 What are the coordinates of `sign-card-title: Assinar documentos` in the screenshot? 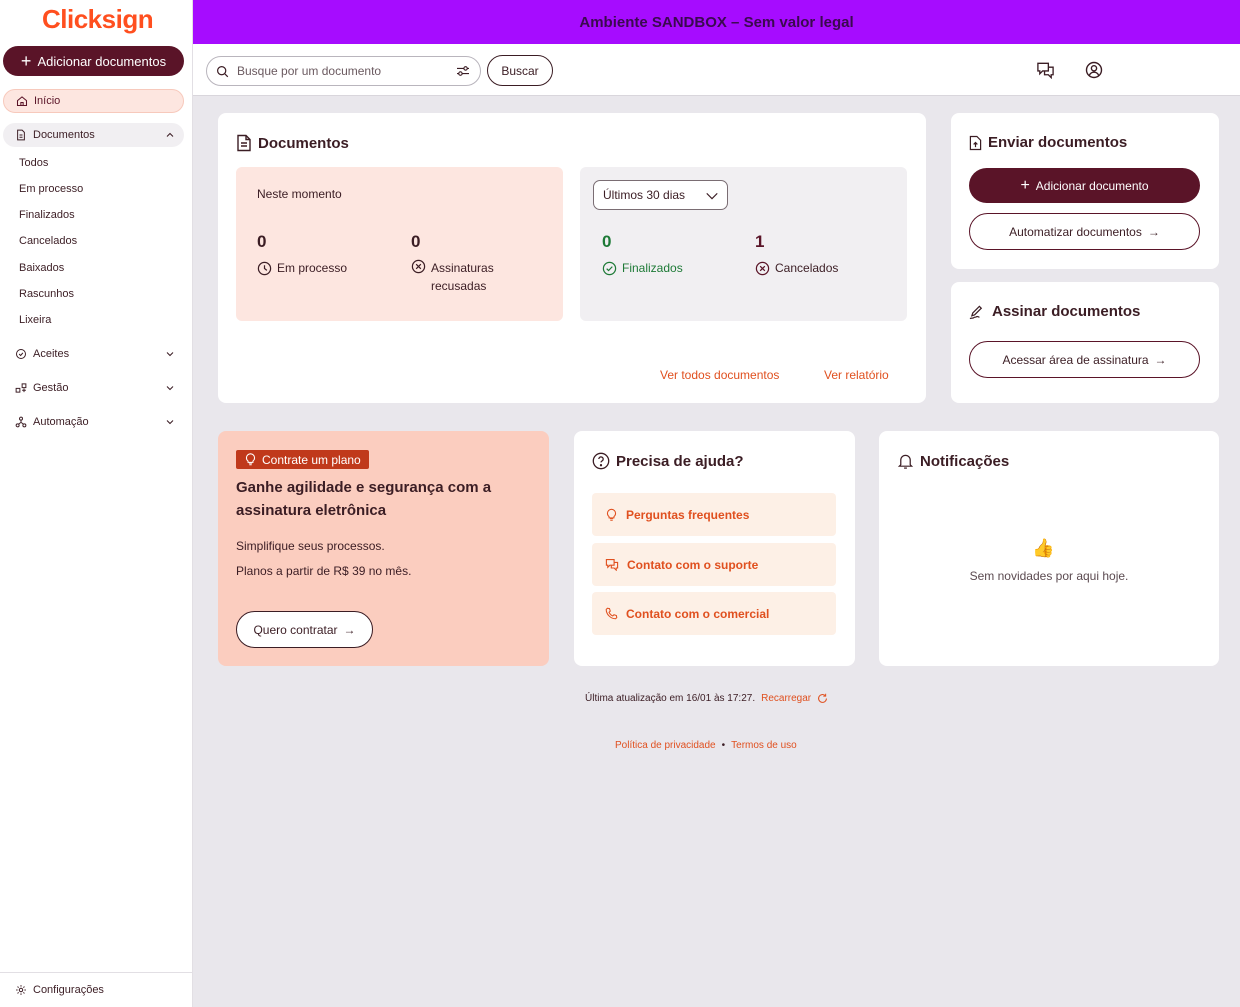 It's located at (1054, 311).